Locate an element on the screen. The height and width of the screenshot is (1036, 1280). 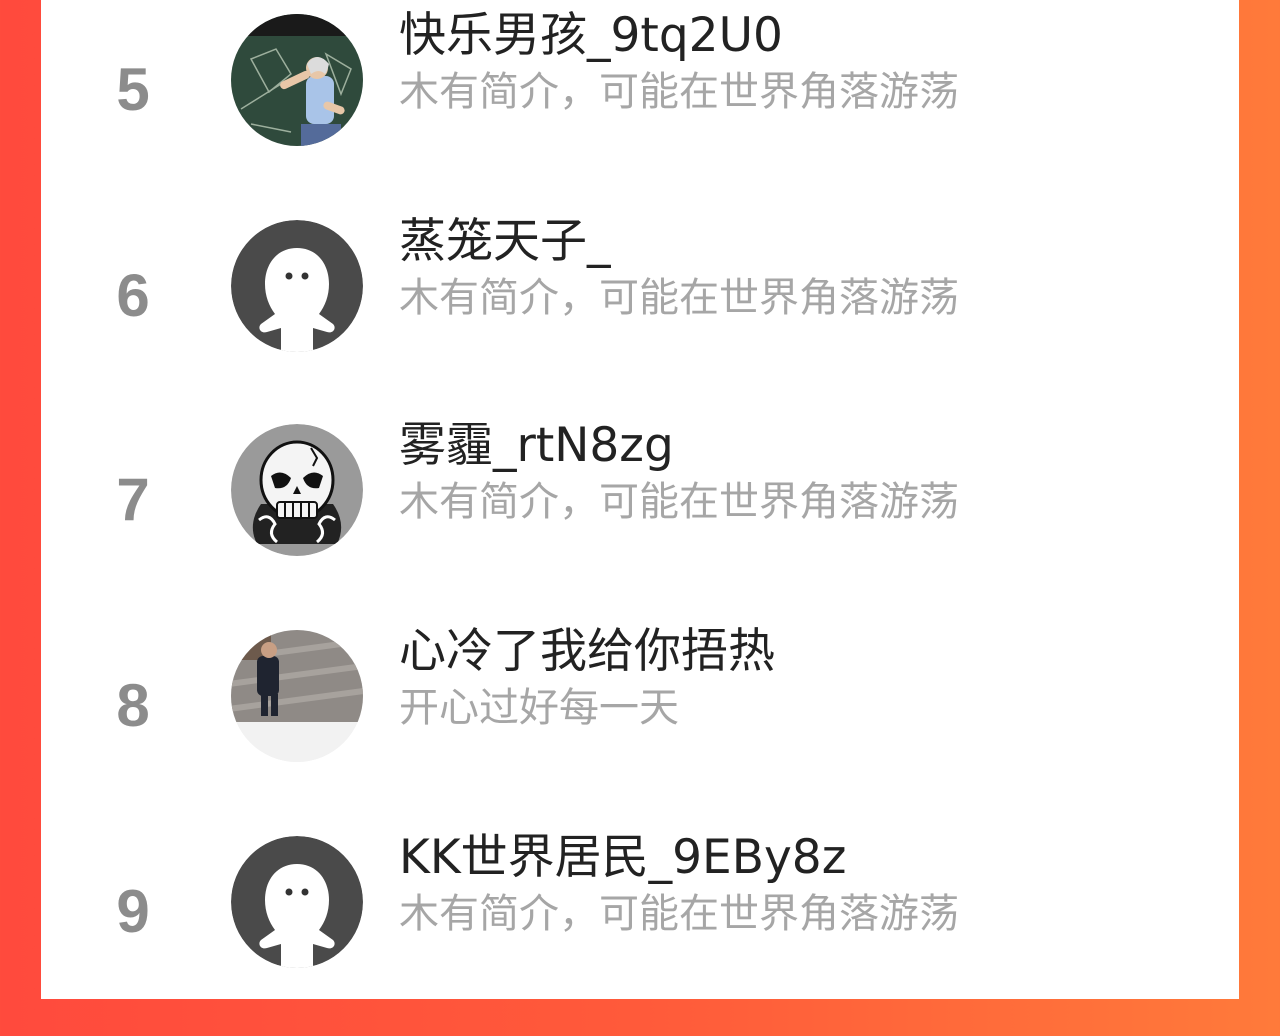
user-name: 快乐男孩_9tq2U0 is located at coordinates (591, 36).